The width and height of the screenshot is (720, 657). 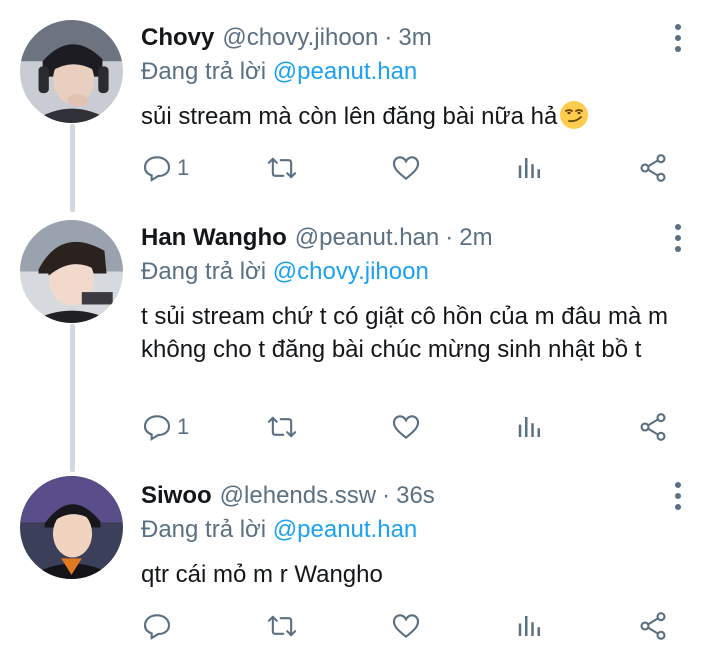 I want to click on reply-button, so click(x=159, y=626).